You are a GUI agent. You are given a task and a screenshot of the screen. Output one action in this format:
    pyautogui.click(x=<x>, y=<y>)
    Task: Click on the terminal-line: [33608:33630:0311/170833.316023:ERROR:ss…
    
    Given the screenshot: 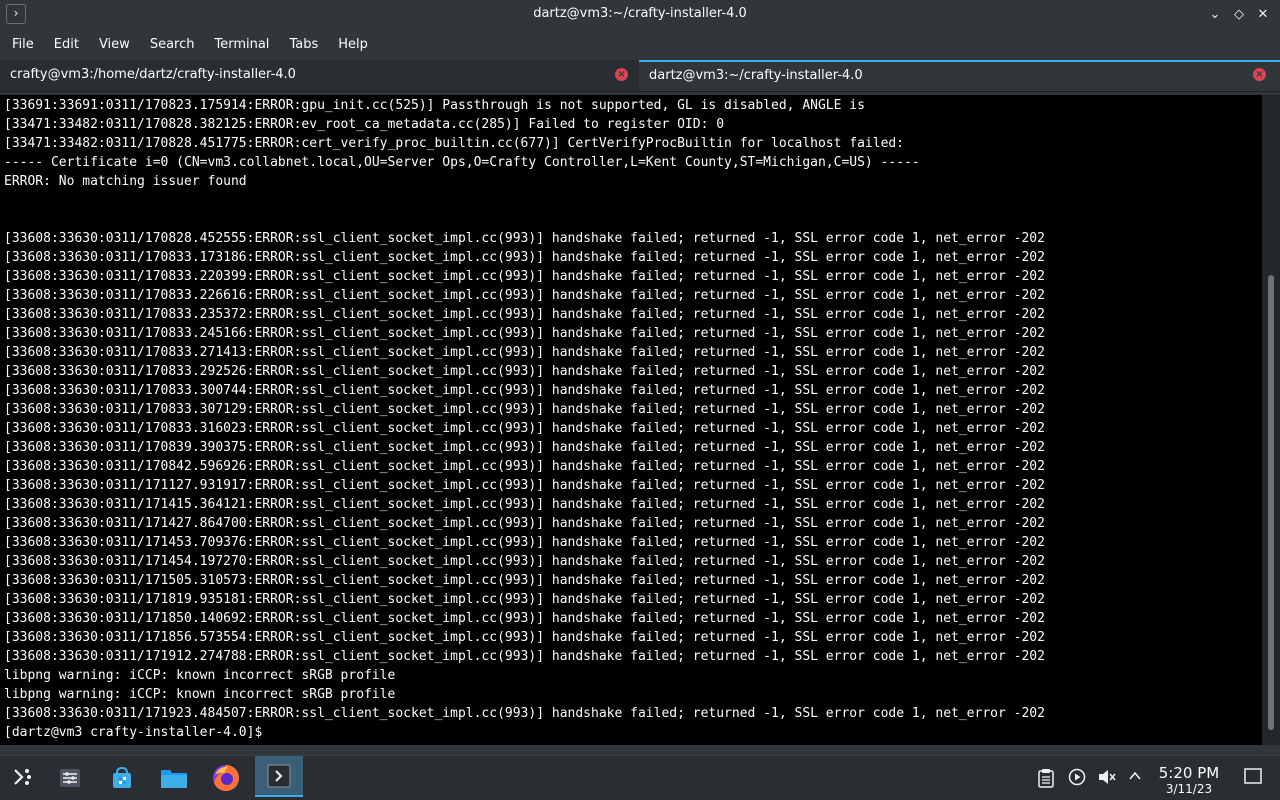 What is the action you would take?
    pyautogui.click(x=524, y=428)
    